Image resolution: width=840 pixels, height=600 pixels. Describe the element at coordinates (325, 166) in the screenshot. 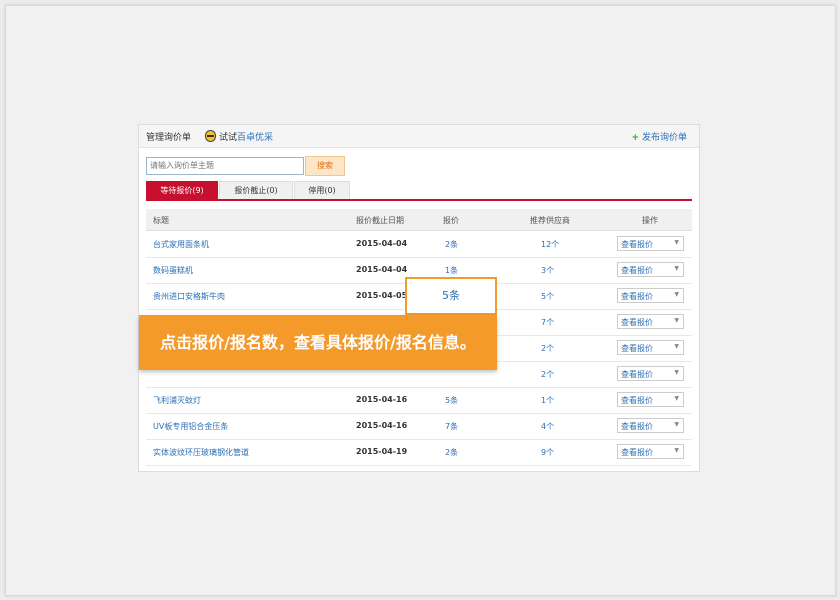

I see `search-button: 搜索` at that location.